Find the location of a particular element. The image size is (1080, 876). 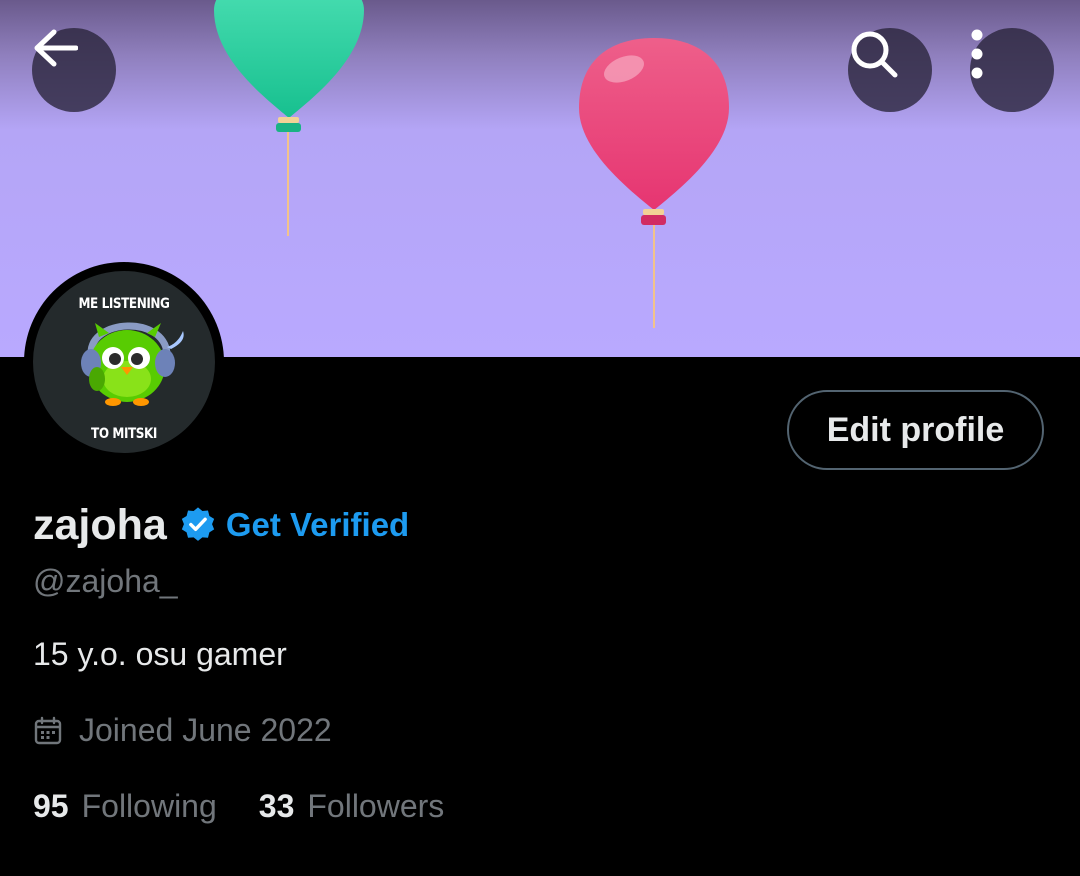

more-vertical-icon is located at coordinates (977, 54).